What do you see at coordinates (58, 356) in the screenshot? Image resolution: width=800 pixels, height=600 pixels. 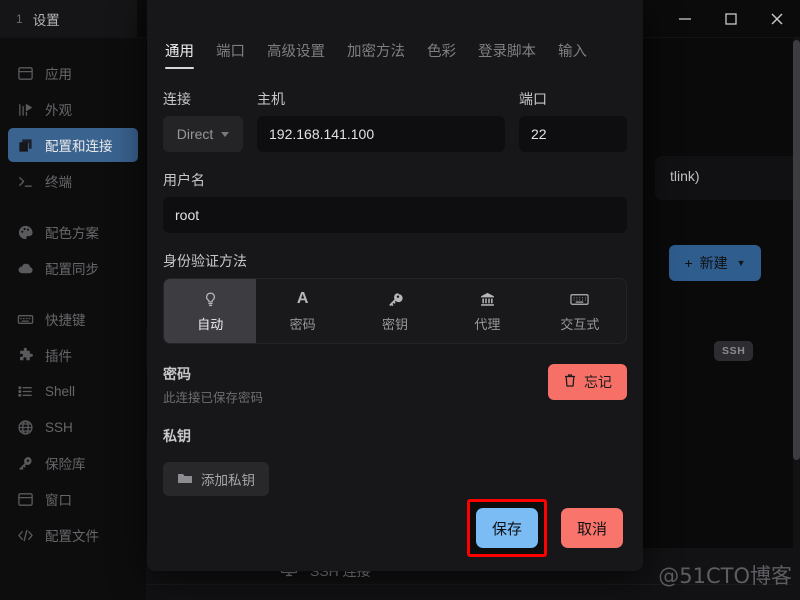 I see `sidebar-item-label: 插件` at bounding box center [58, 356].